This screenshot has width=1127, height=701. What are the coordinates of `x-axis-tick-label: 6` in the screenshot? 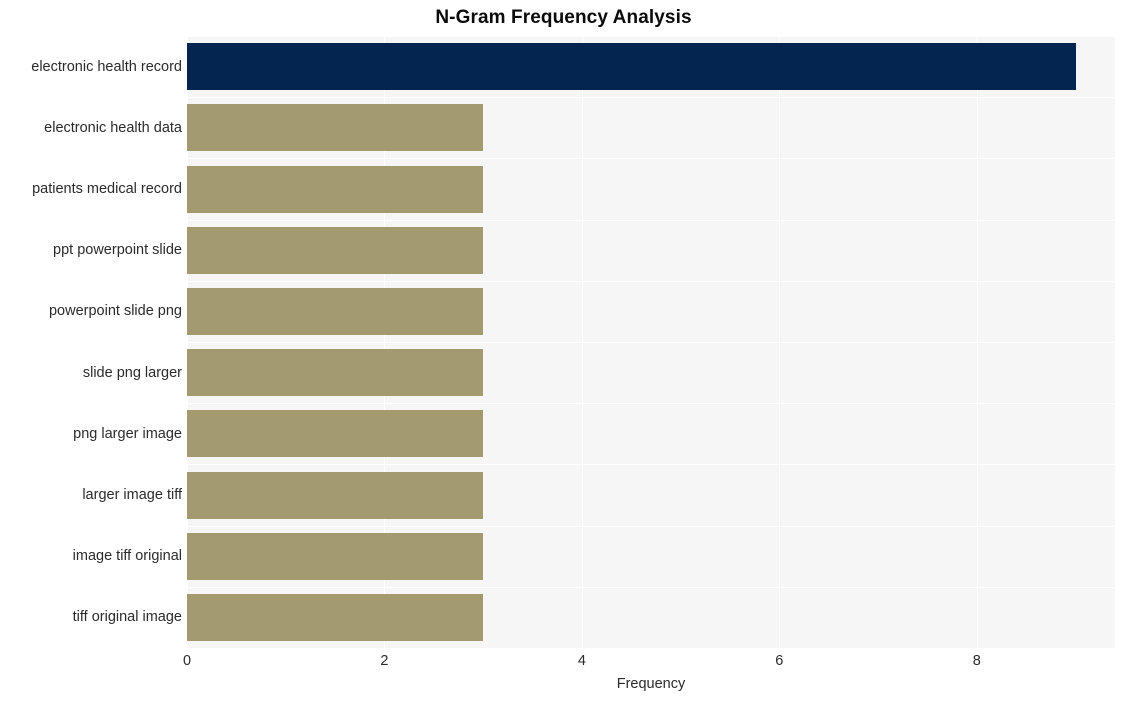 It's located at (779, 661).